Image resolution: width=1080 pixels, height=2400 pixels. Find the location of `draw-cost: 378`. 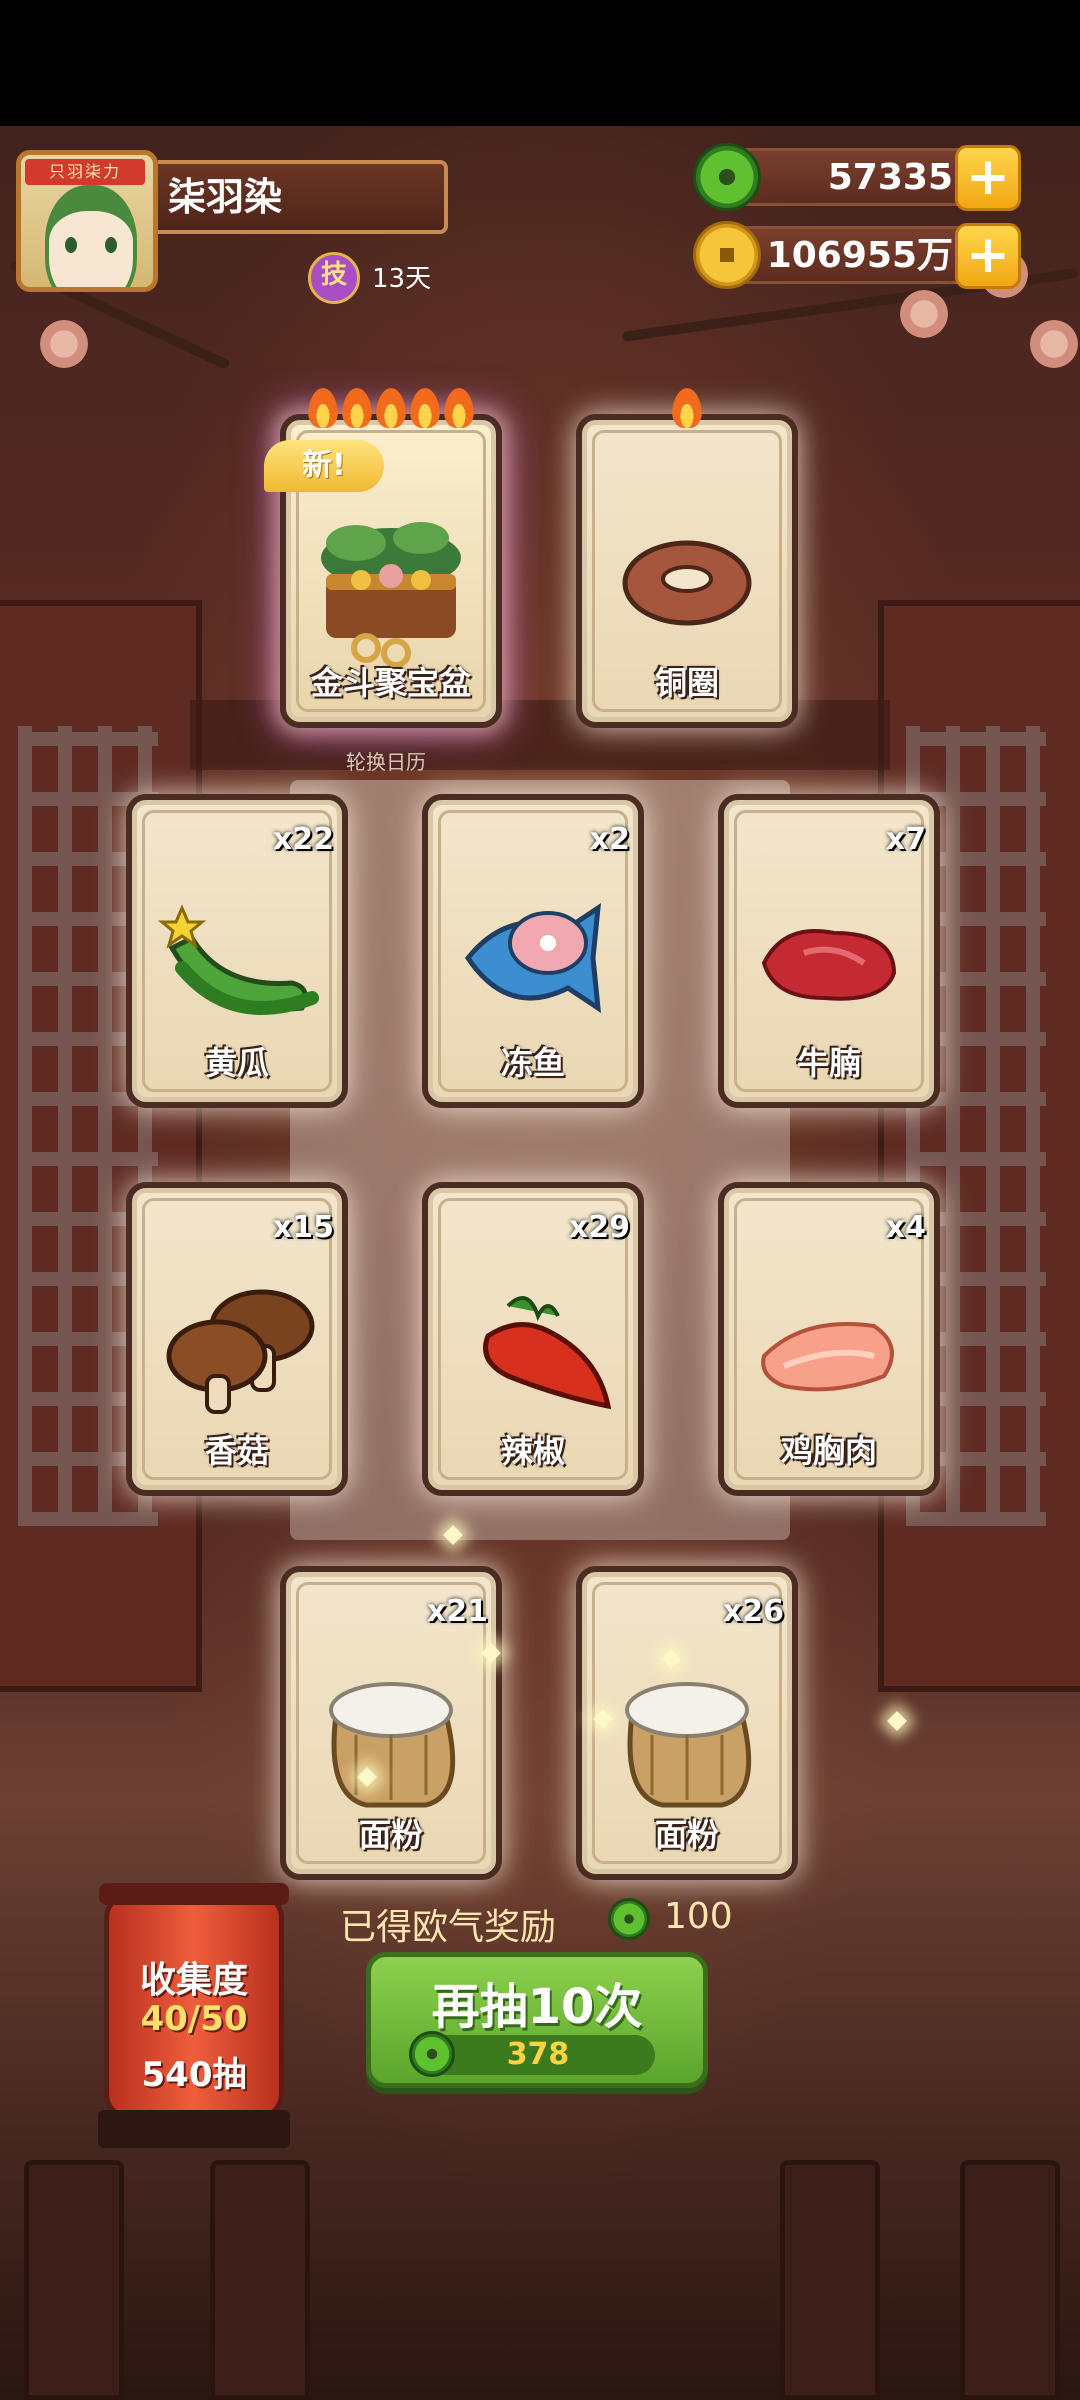

draw-cost: 378 is located at coordinates (532, 2054).